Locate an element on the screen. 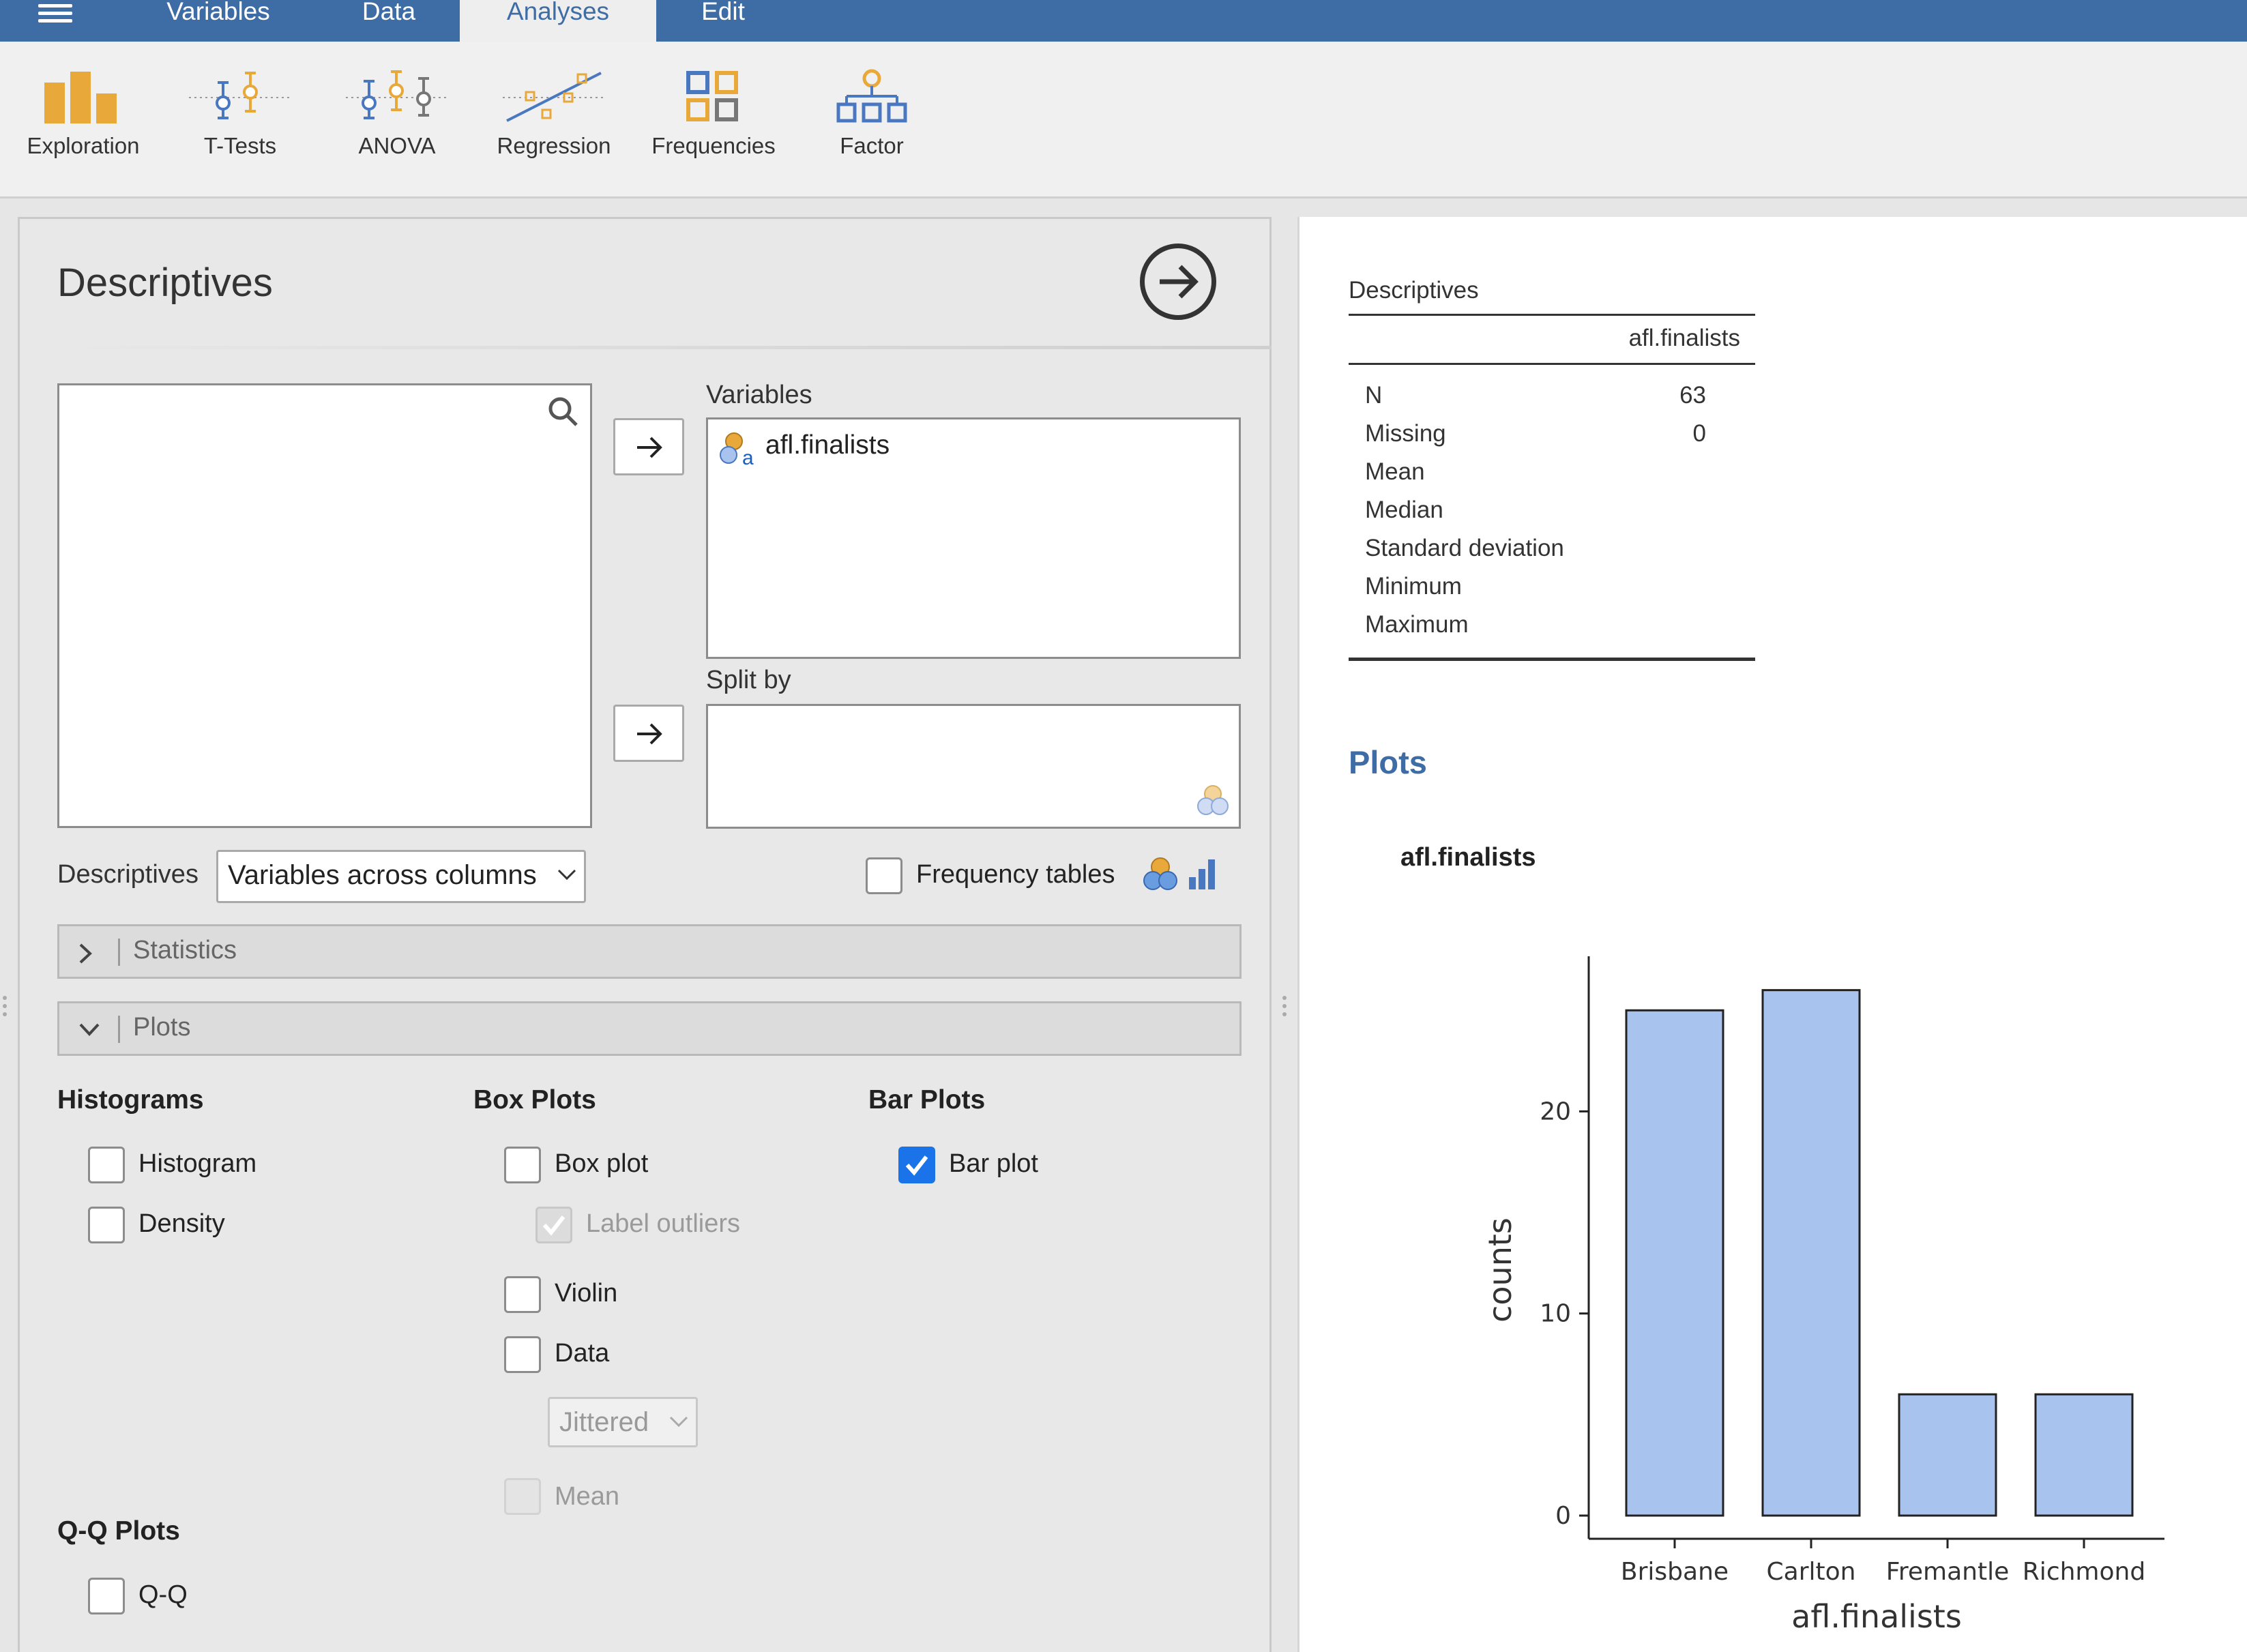 The image size is (2247, 1652). descriptives-mode-value: Variables across columns is located at coordinates (382, 875).